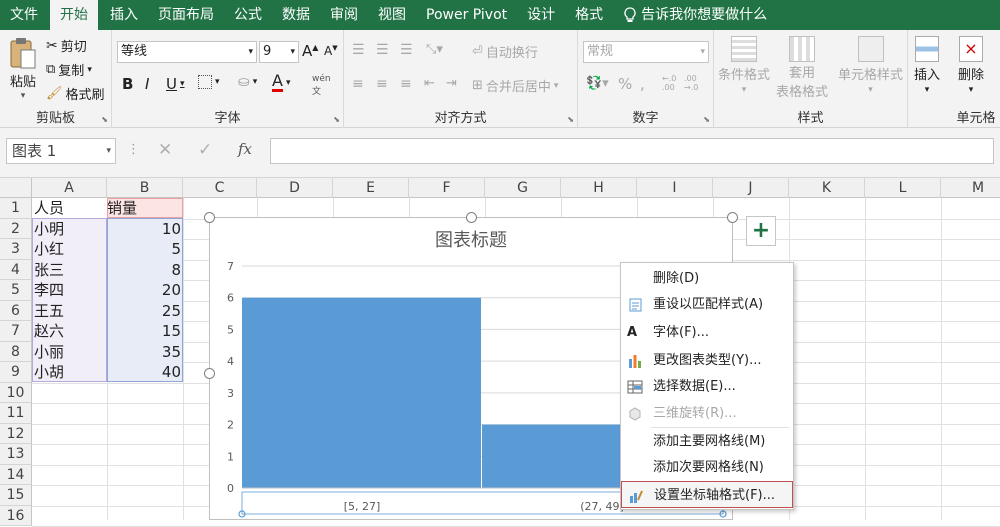  I want to click on column-header: C, so click(220, 188).